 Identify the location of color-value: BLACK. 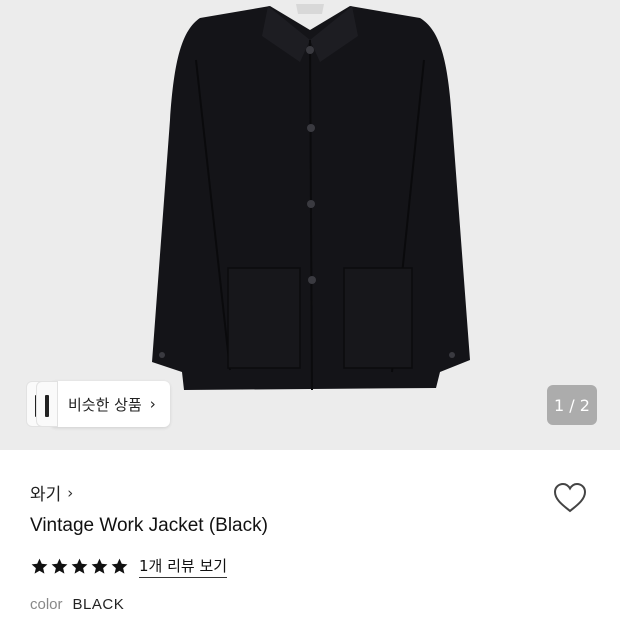
(98, 604).